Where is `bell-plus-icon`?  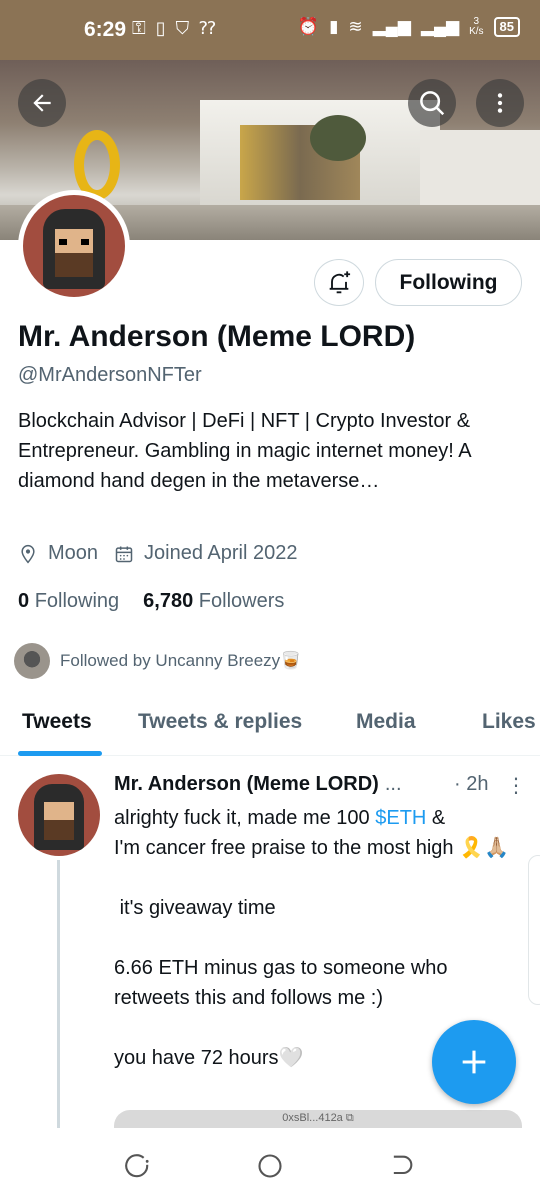 bell-plus-icon is located at coordinates (340, 281).